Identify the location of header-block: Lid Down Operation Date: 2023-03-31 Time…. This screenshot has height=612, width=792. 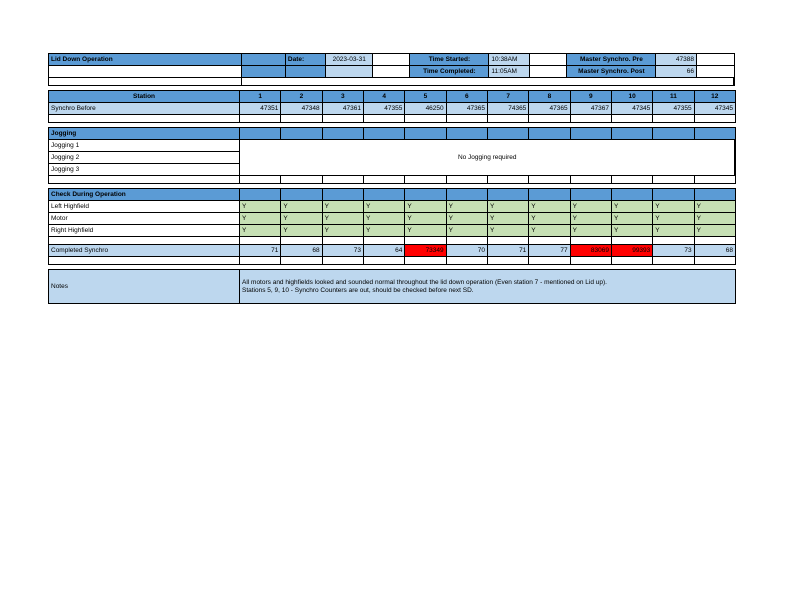
(391, 69).